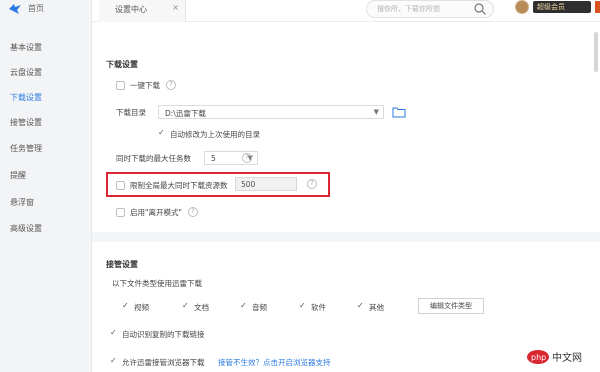 The height and width of the screenshot is (372, 600). Describe the element at coordinates (376, 307) in the screenshot. I see `file-type-label: 其他` at that location.